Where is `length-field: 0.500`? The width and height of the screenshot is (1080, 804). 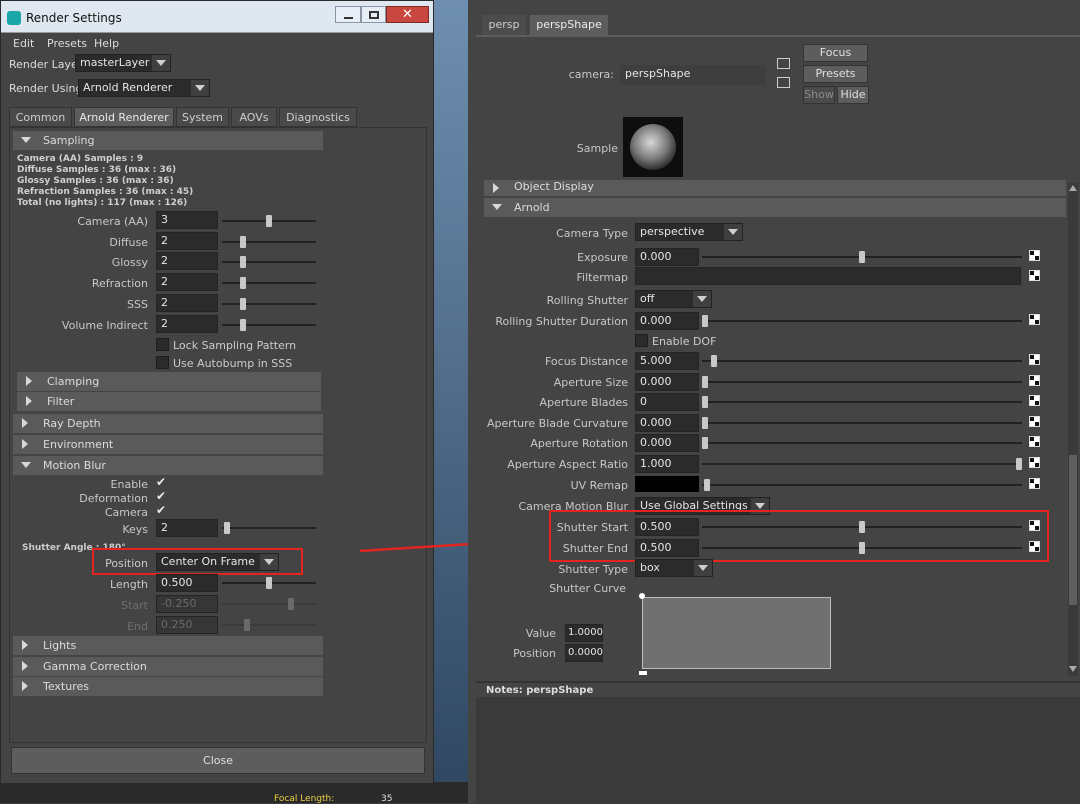 length-field: 0.500 is located at coordinates (187, 583).